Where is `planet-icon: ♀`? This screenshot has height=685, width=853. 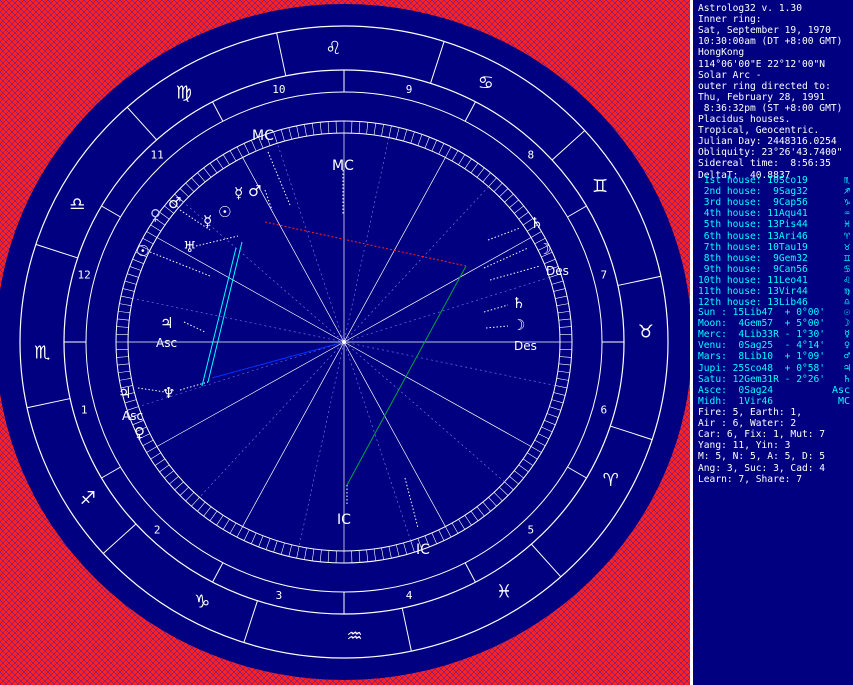 planet-icon: ♀ is located at coordinates (847, 345).